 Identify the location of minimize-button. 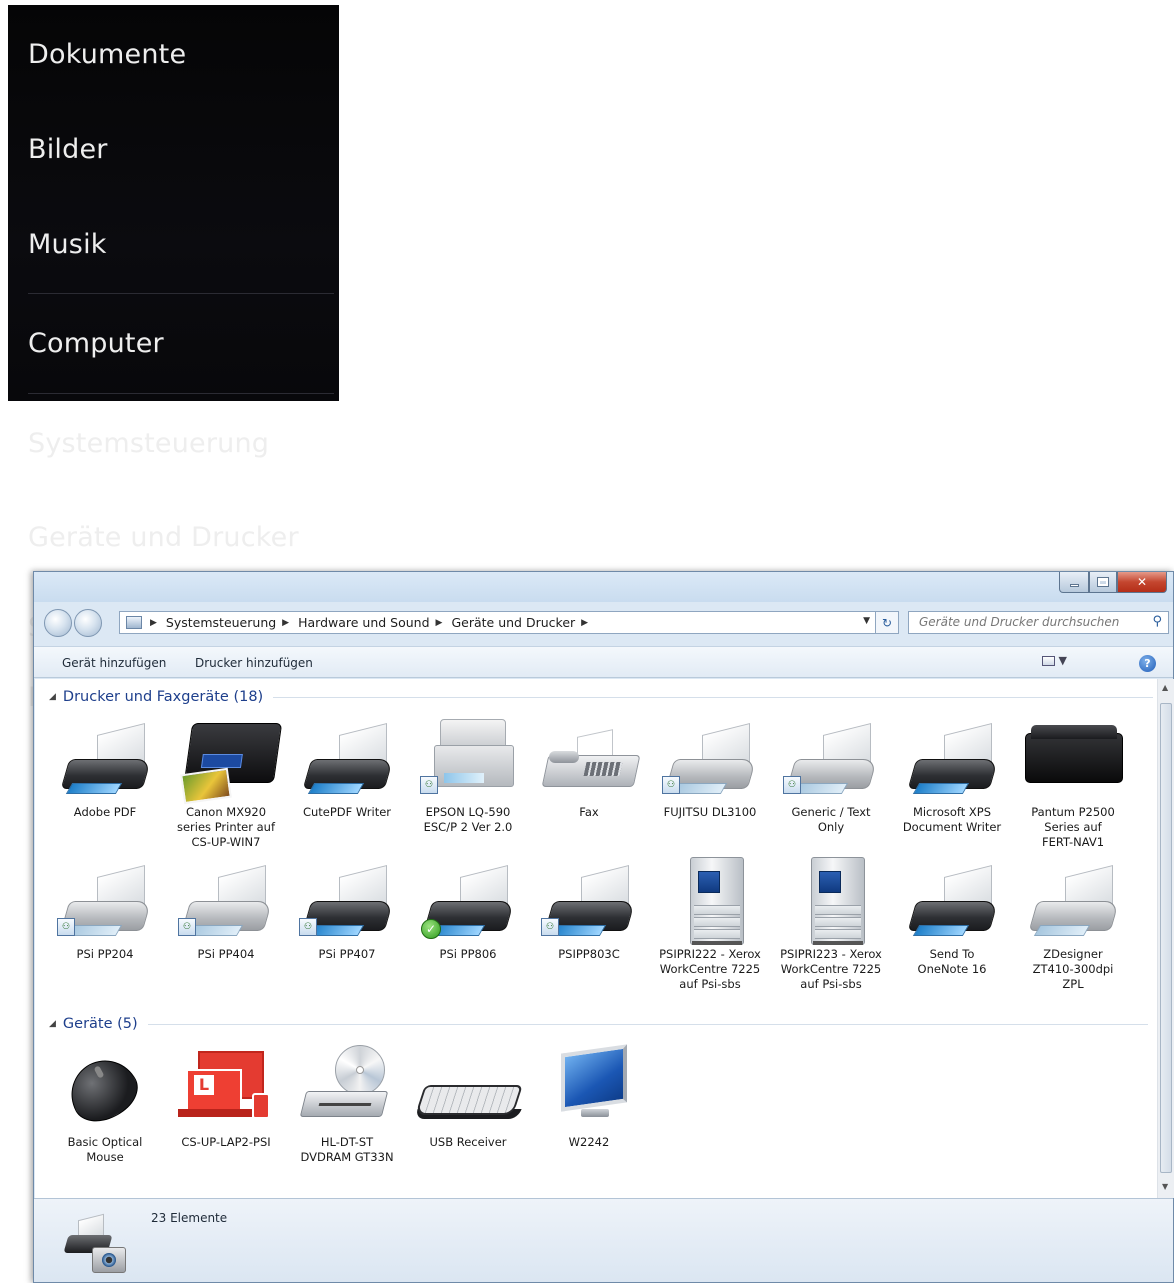
(1074, 582).